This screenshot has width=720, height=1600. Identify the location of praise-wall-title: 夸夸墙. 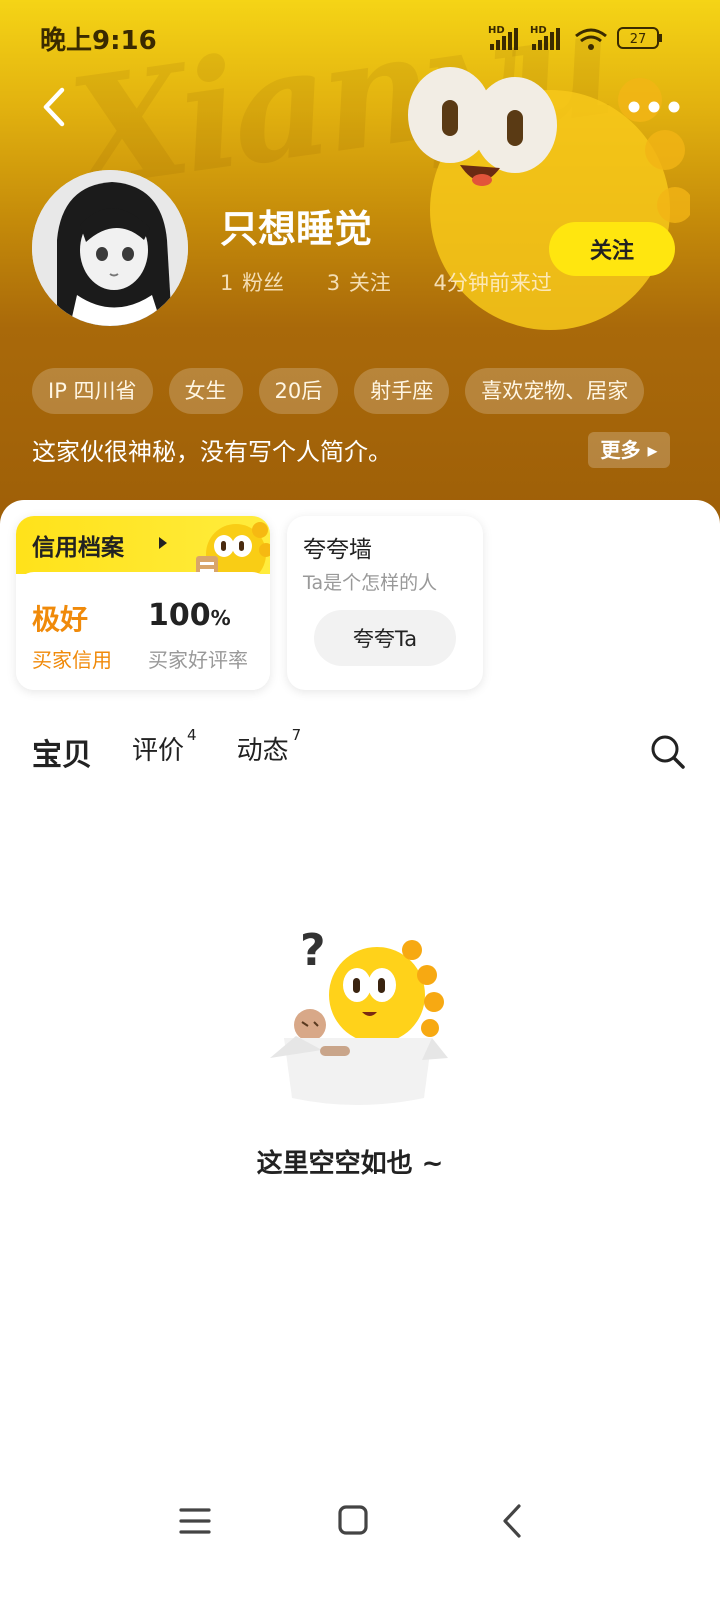
(337, 550).